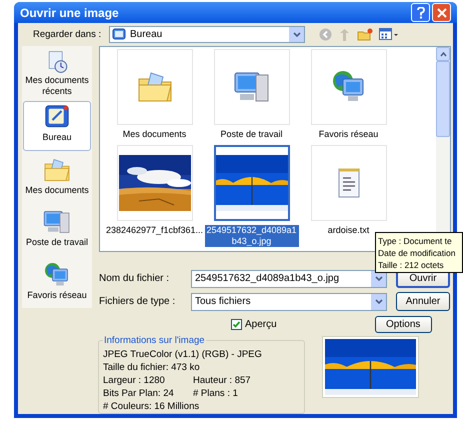 The width and height of the screenshot is (463, 421). Describe the element at coordinates (289, 279) in the screenshot. I see `file-name-field: 2549517632_d4089a1b43_o.jpg` at that location.